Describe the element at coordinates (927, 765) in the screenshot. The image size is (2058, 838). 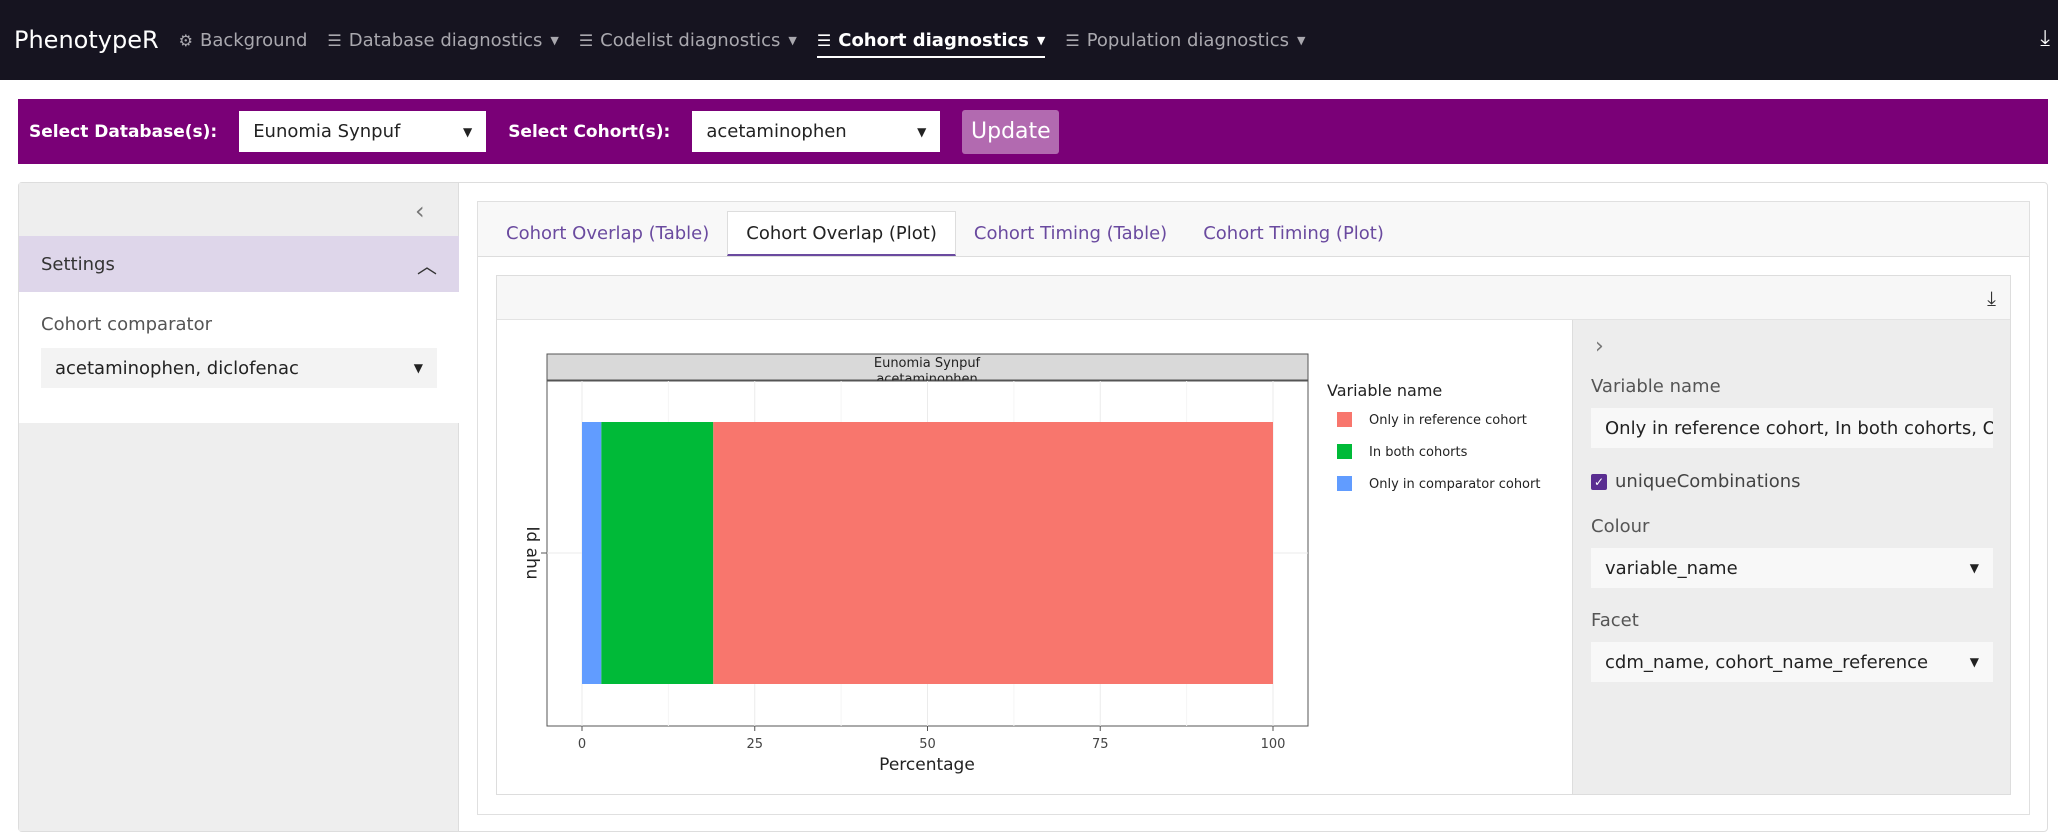
I see `x-axis-label: Percentage` at that location.